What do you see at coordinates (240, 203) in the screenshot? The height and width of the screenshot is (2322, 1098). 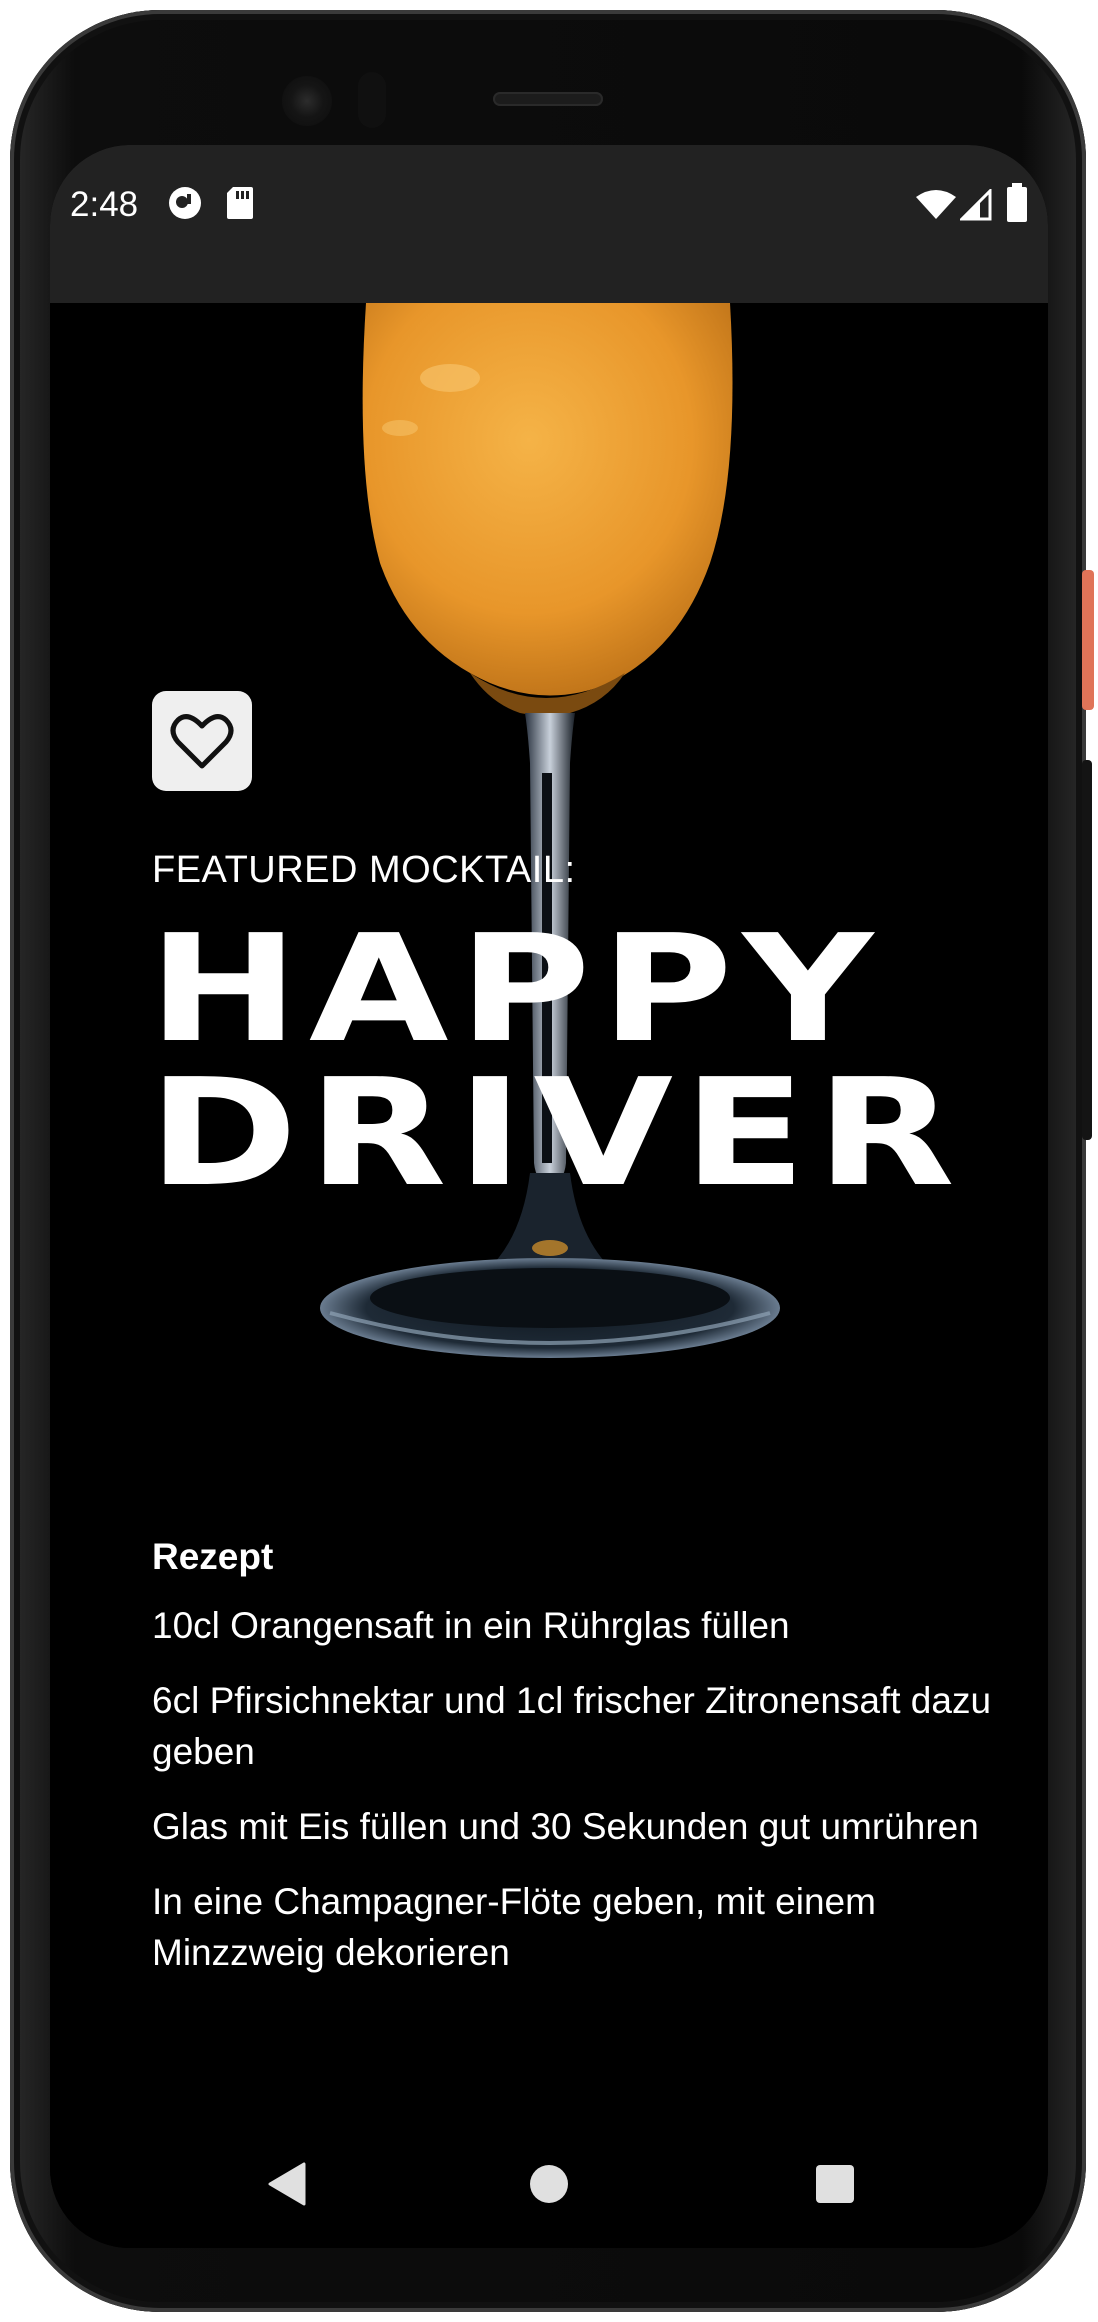 I see `sd-card-icon` at bounding box center [240, 203].